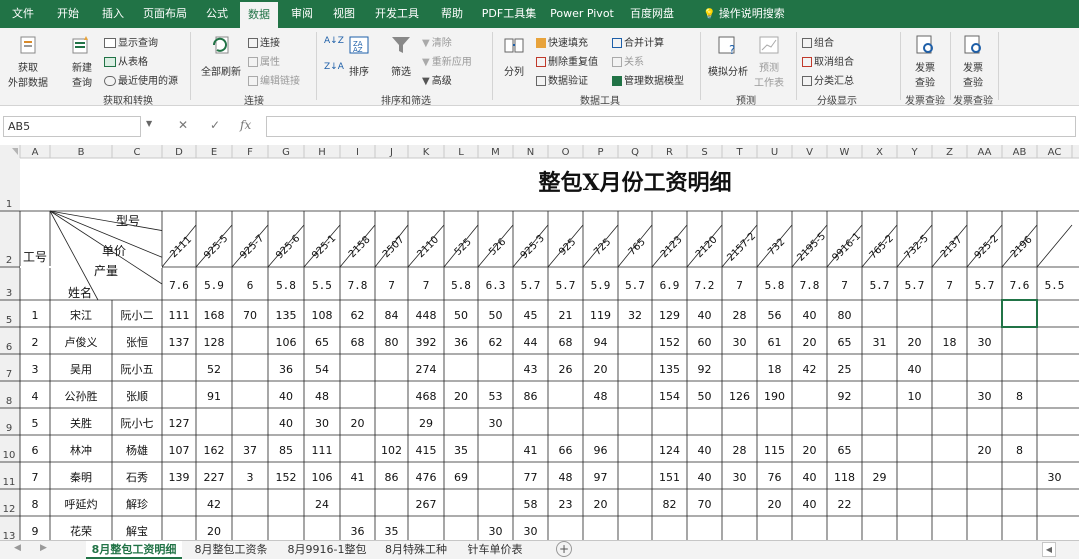 The width and height of the screenshot is (1079, 559). What do you see at coordinates (496, 342) in the screenshot?
I see `quantity-cell: 62` at bounding box center [496, 342].